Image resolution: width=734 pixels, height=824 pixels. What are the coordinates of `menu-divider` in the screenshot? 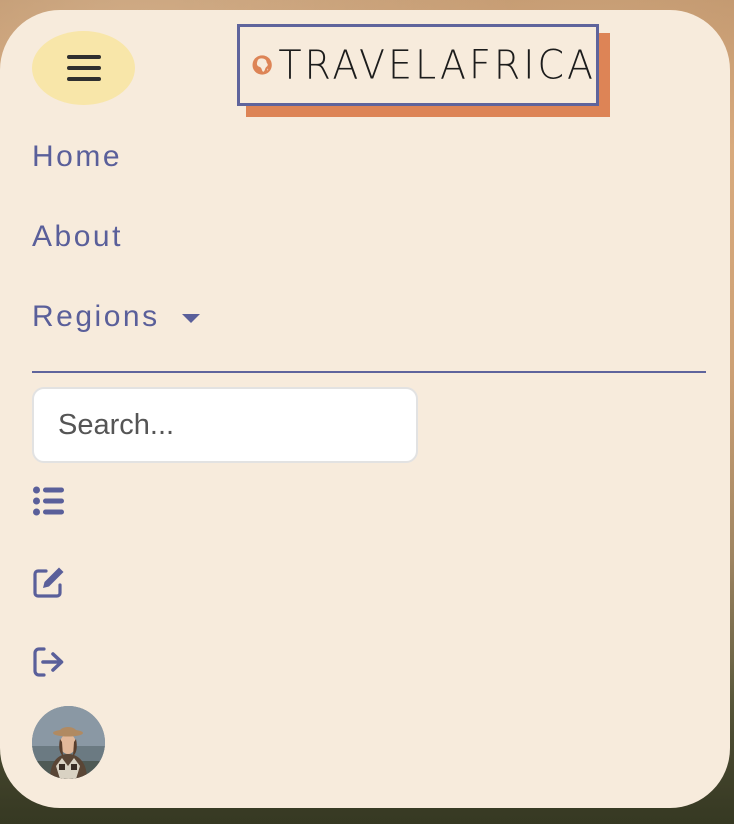 It's located at (369, 372).